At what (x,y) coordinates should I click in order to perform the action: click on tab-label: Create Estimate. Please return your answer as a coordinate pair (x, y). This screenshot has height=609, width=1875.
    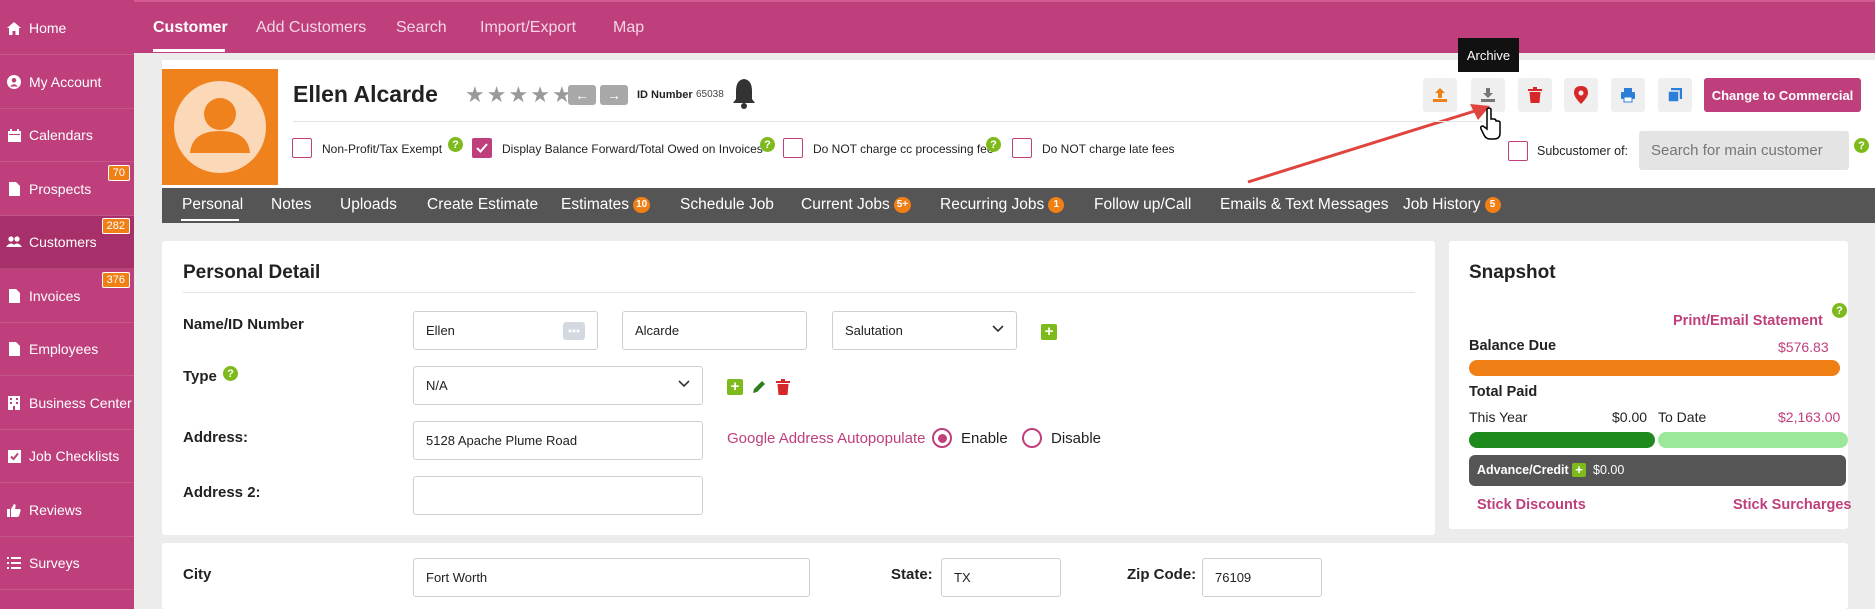
    Looking at the image, I should click on (483, 204).